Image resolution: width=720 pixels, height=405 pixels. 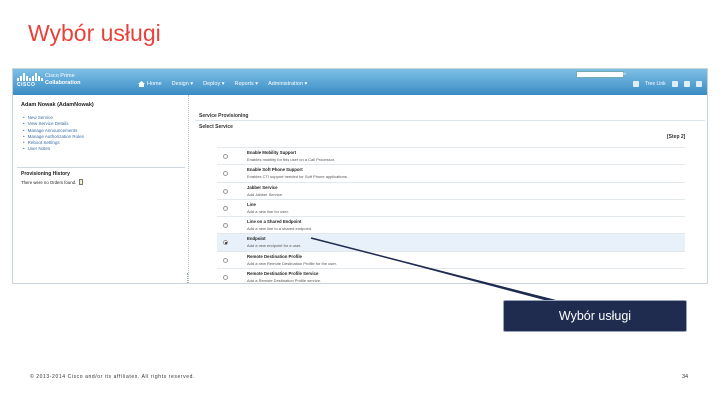 I want to click on nav-design: Design ▾, so click(x=182, y=84).